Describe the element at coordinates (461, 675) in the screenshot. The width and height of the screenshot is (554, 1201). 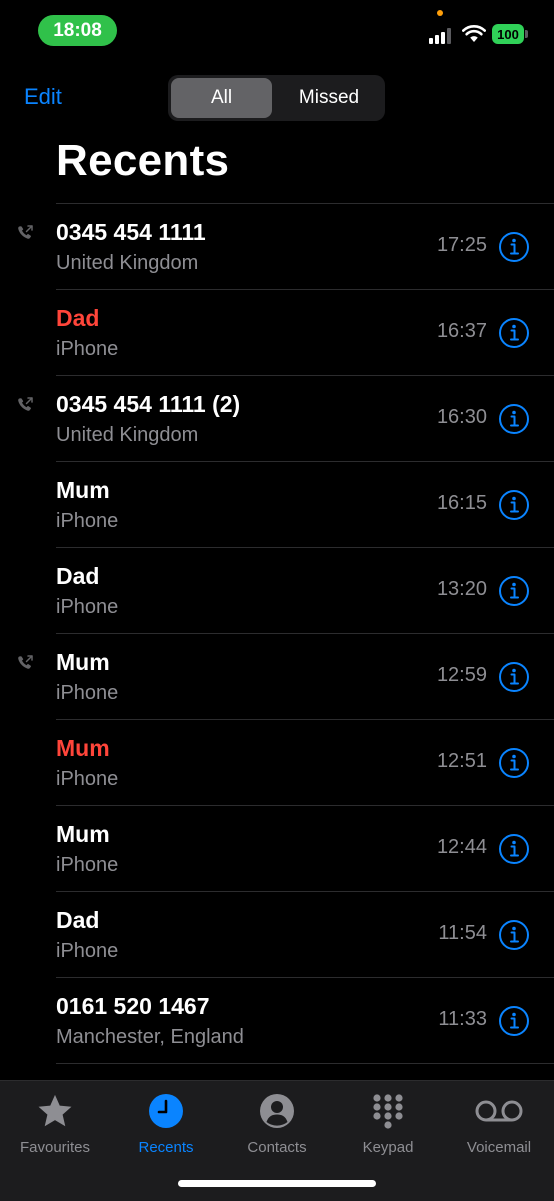
I see `call-time: 12:59` at that location.